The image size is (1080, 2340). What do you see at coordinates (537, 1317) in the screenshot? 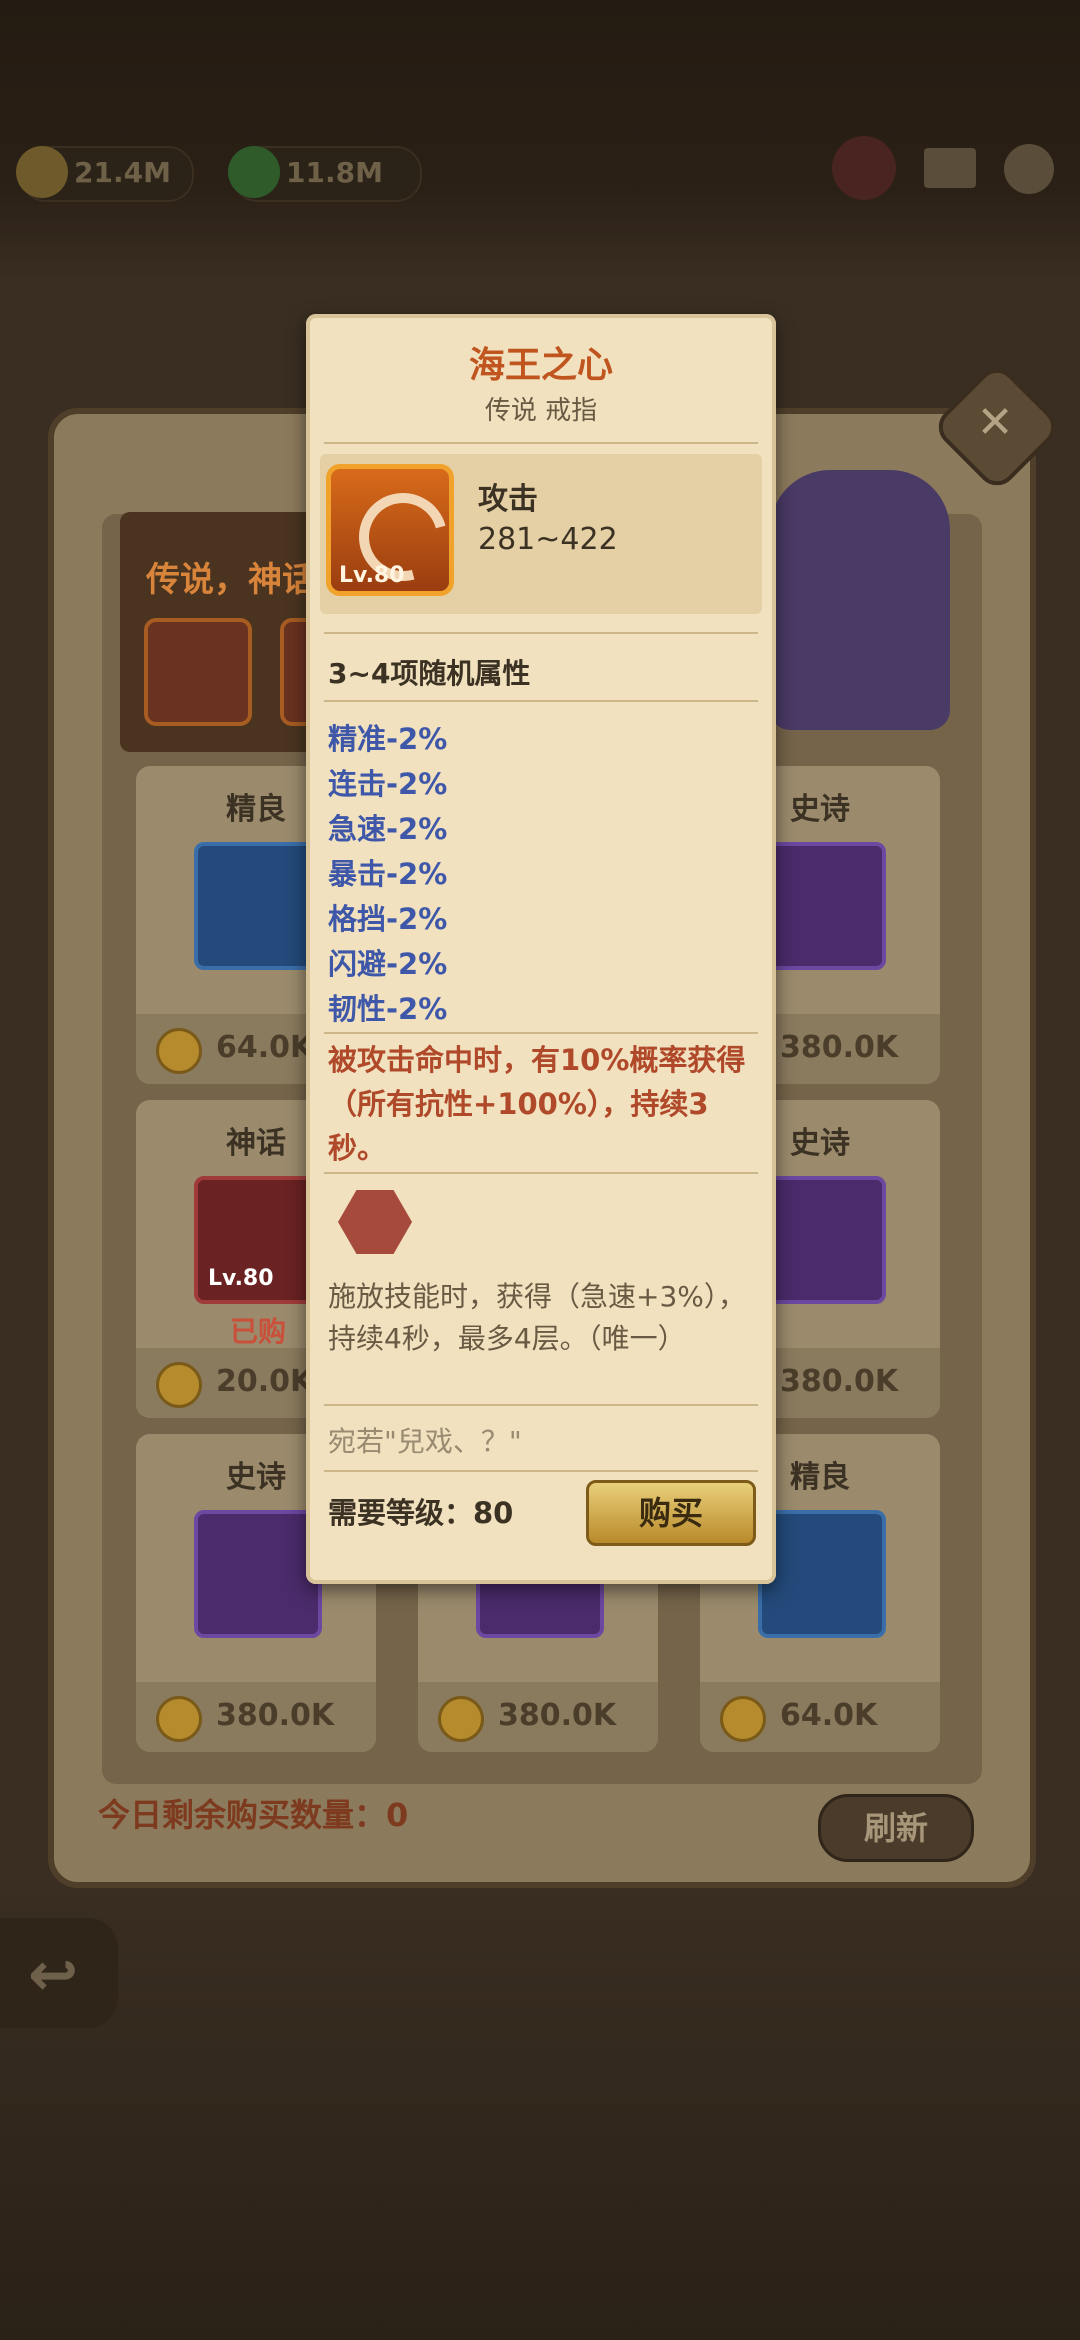
I see `skill-description: 施放技能时，获得（急速+3%），持续4秒，最多4层。（唯一）` at bounding box center [537, 1317].